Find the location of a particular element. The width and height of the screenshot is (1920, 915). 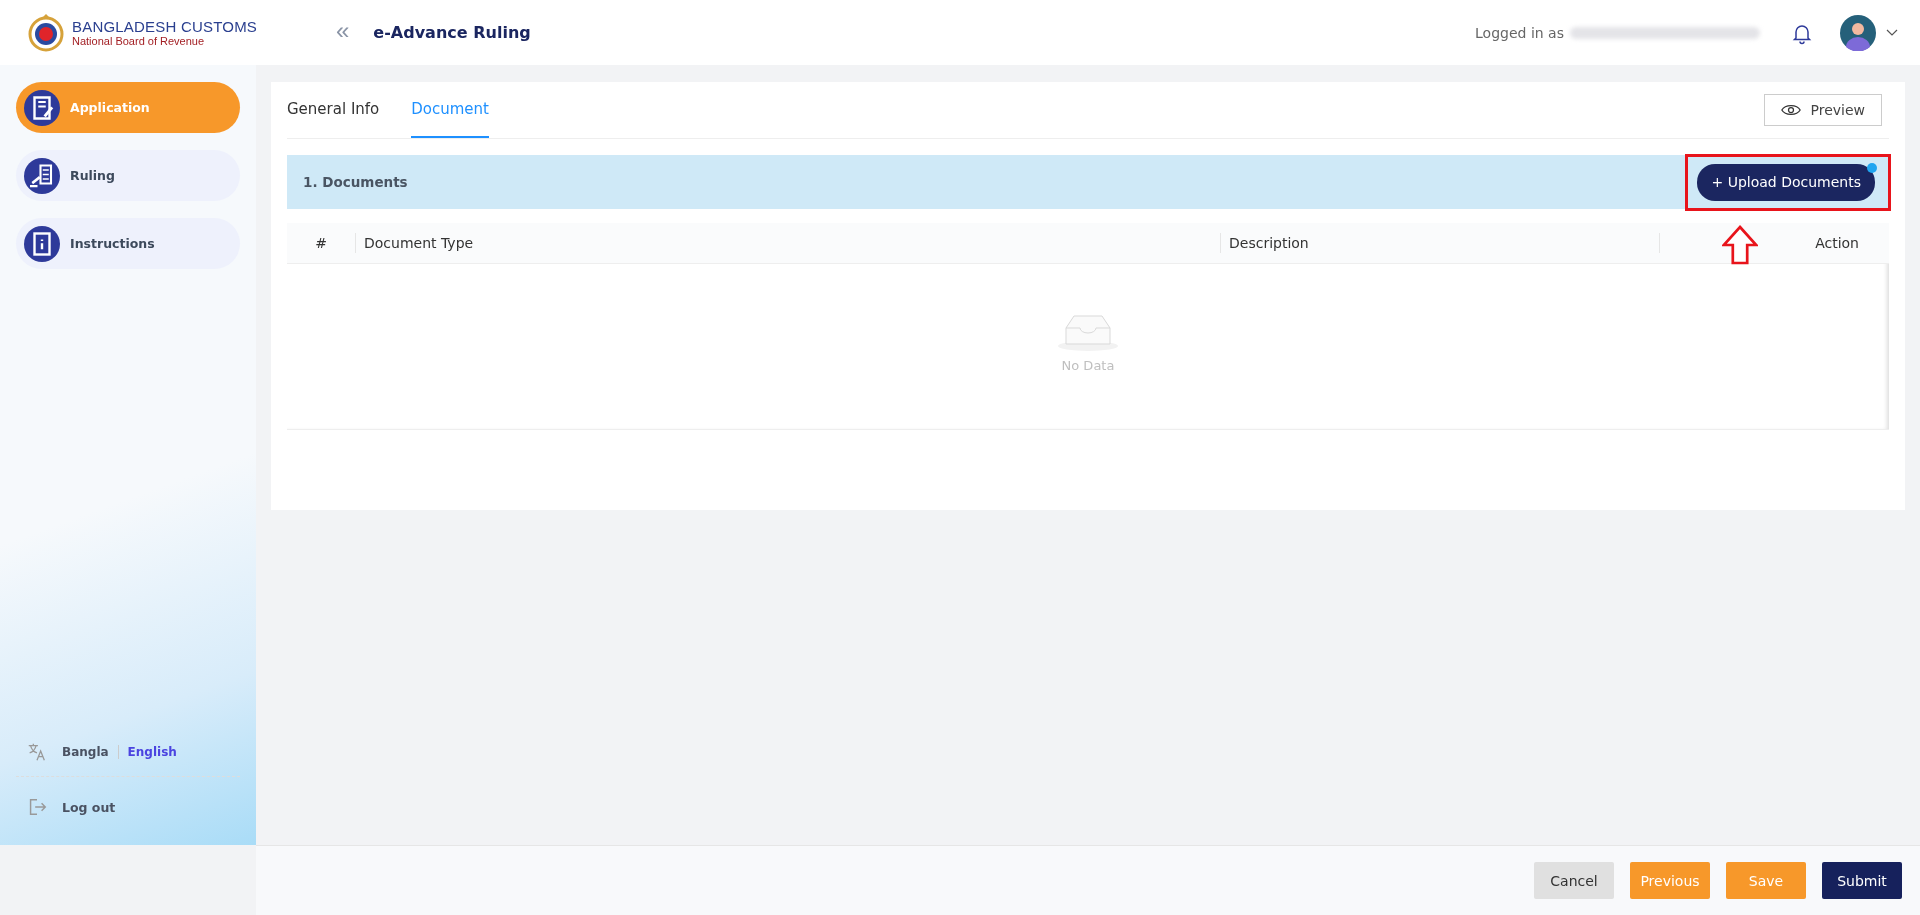

document-pen-icon is located at coordinates (42, 107).